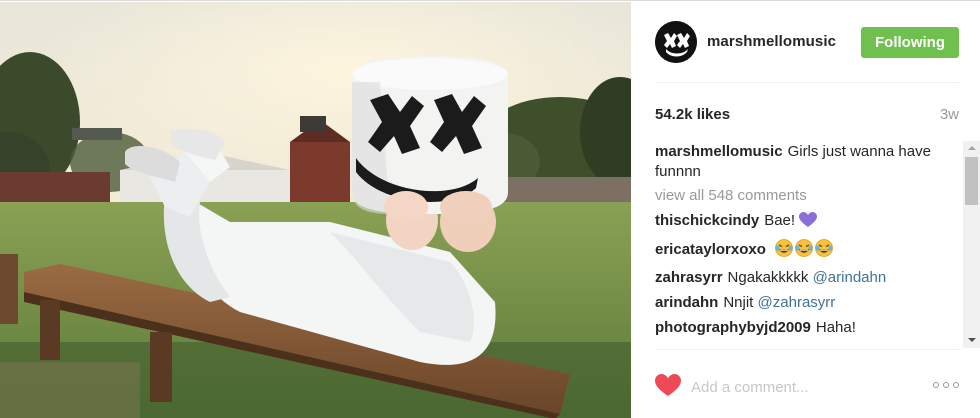 This screenshot has height=418, width=980. I want to click on scroll-up-arrow-icon, so click(971, 148).